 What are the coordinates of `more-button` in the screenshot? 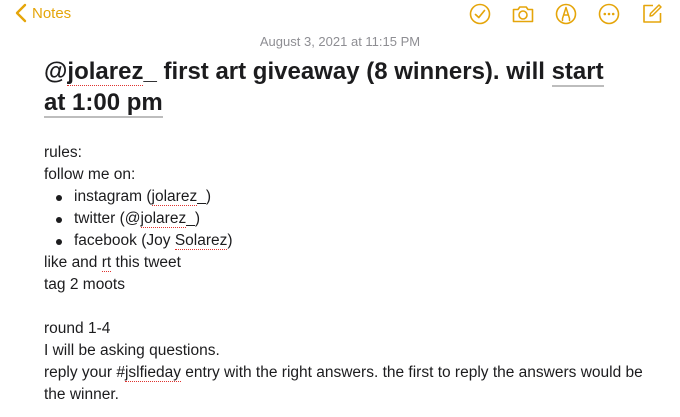 It's located at (609, 14).